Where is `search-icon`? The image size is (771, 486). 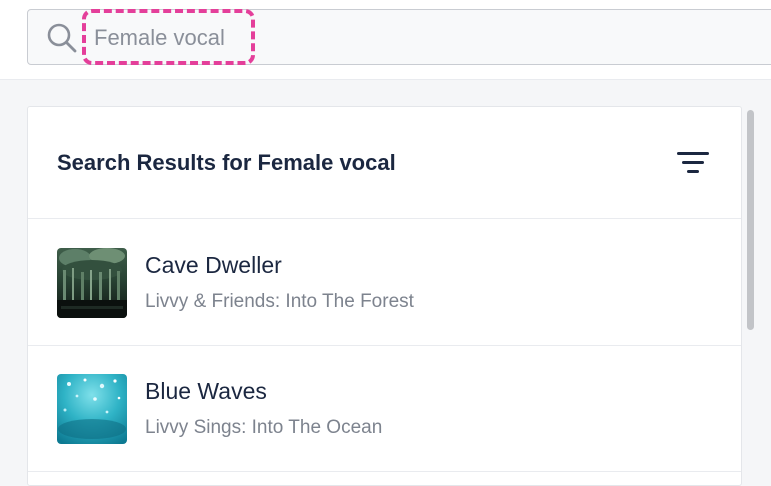
search-icon is located at coordinates (62, 38).